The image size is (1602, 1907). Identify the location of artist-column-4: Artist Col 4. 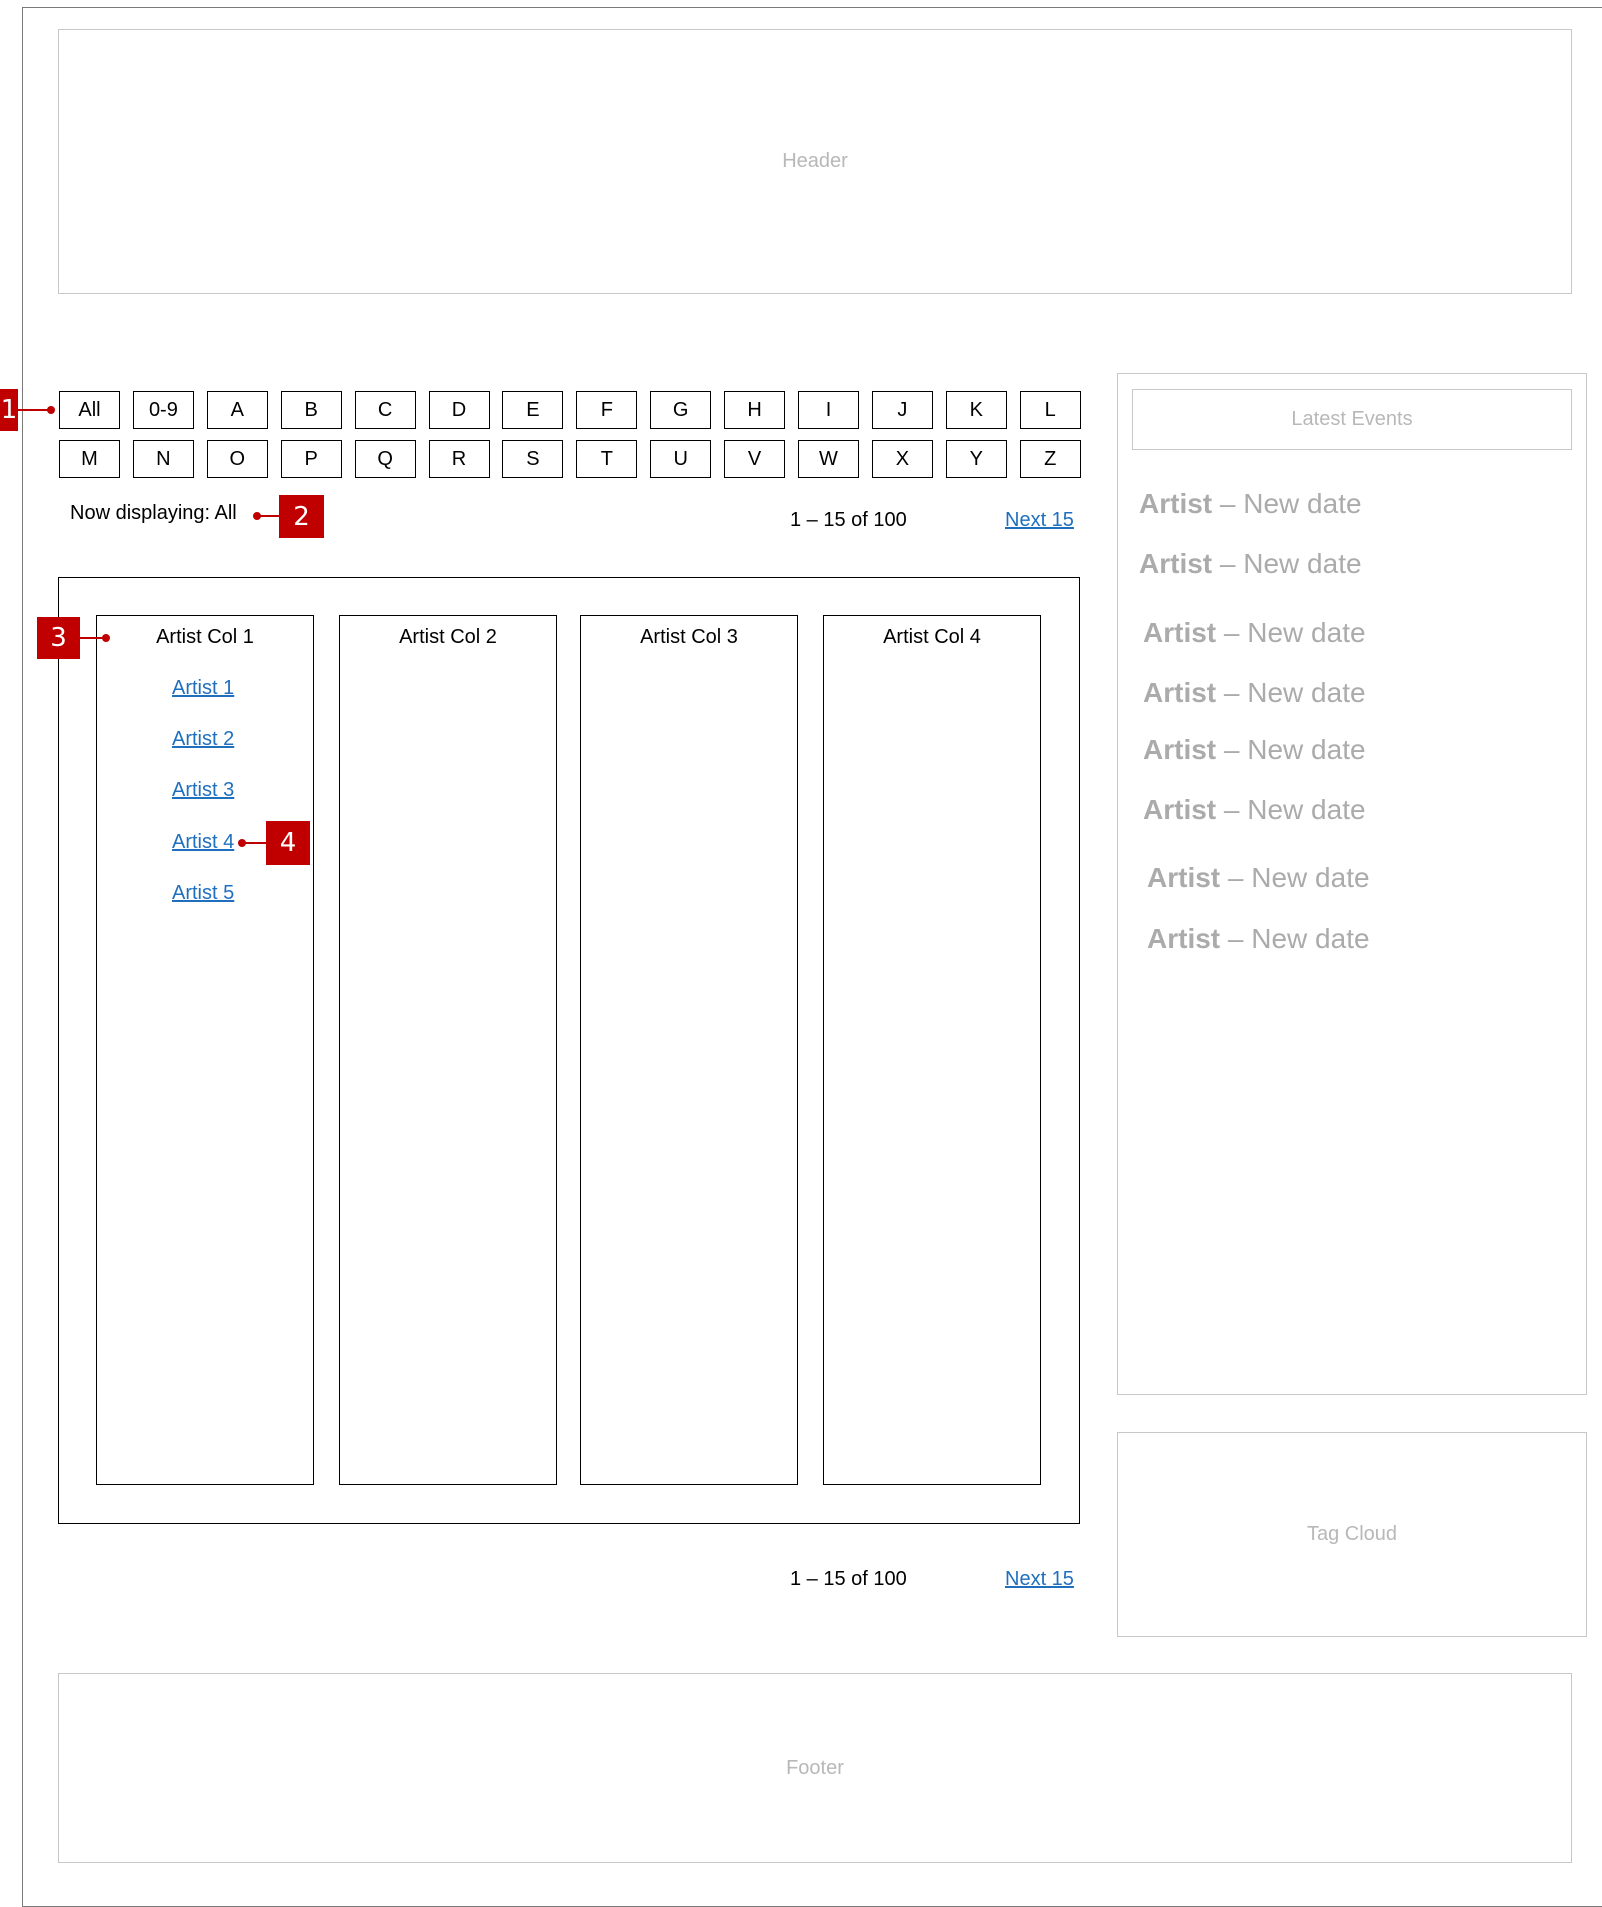
(932, 1050).